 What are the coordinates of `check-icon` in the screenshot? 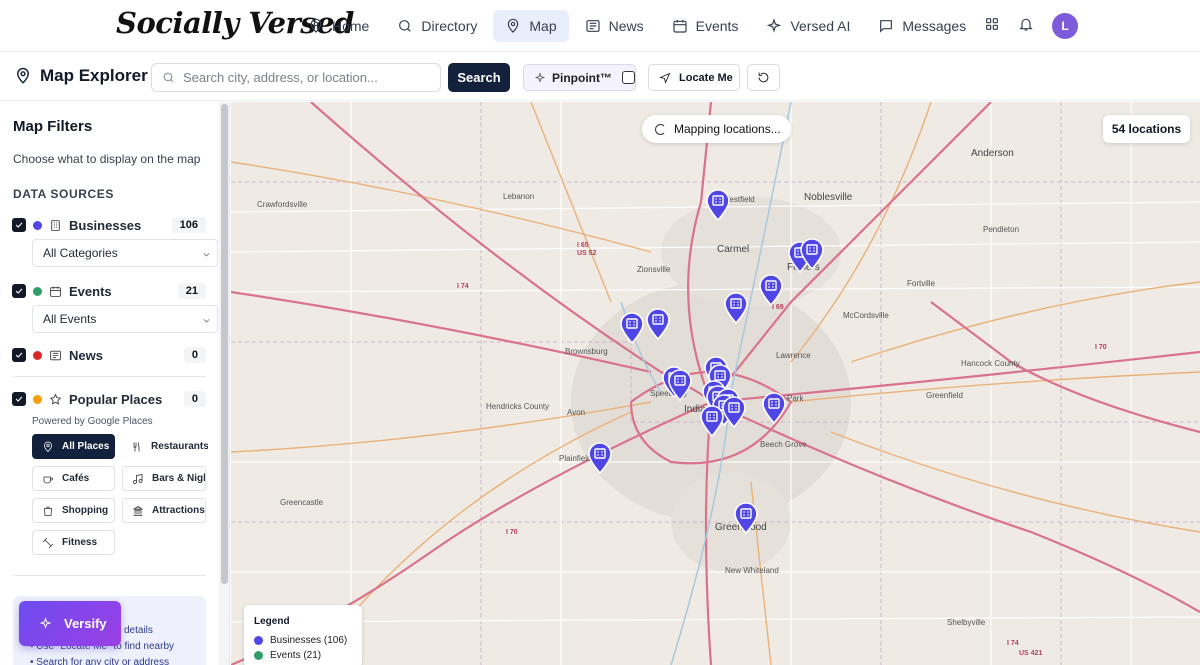 It's located at (19, 225).